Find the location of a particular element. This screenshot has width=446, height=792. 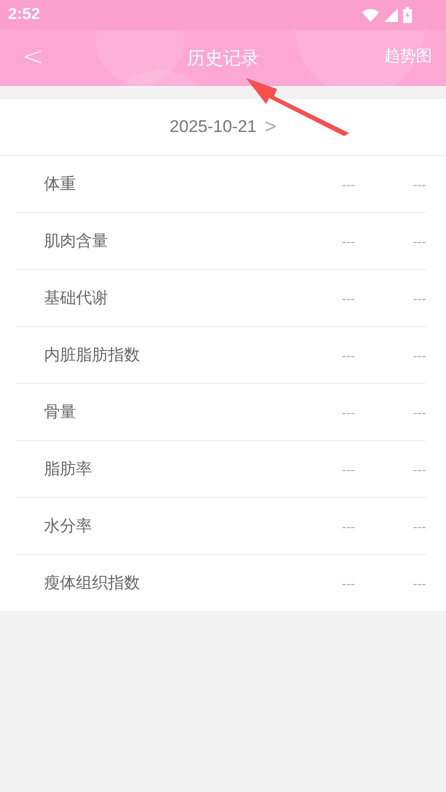

status-time: 2:52 is located at coordinates (24, 15).